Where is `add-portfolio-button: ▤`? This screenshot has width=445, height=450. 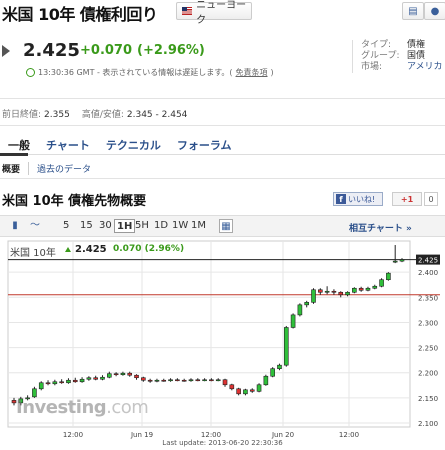
add-portfolio-button: ▤ is located at coordinates (413, 11).